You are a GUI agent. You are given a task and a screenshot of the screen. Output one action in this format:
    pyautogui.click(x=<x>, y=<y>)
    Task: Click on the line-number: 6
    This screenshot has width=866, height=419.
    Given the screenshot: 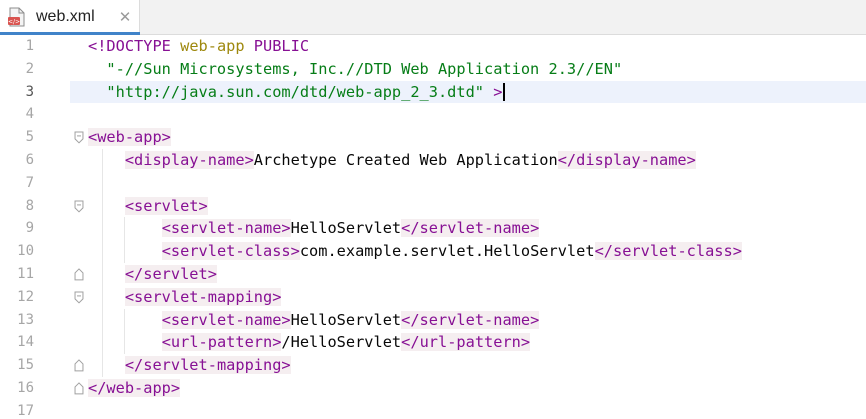 What is the action you would take?
    pyautogui.click(x=29, y=159)
    